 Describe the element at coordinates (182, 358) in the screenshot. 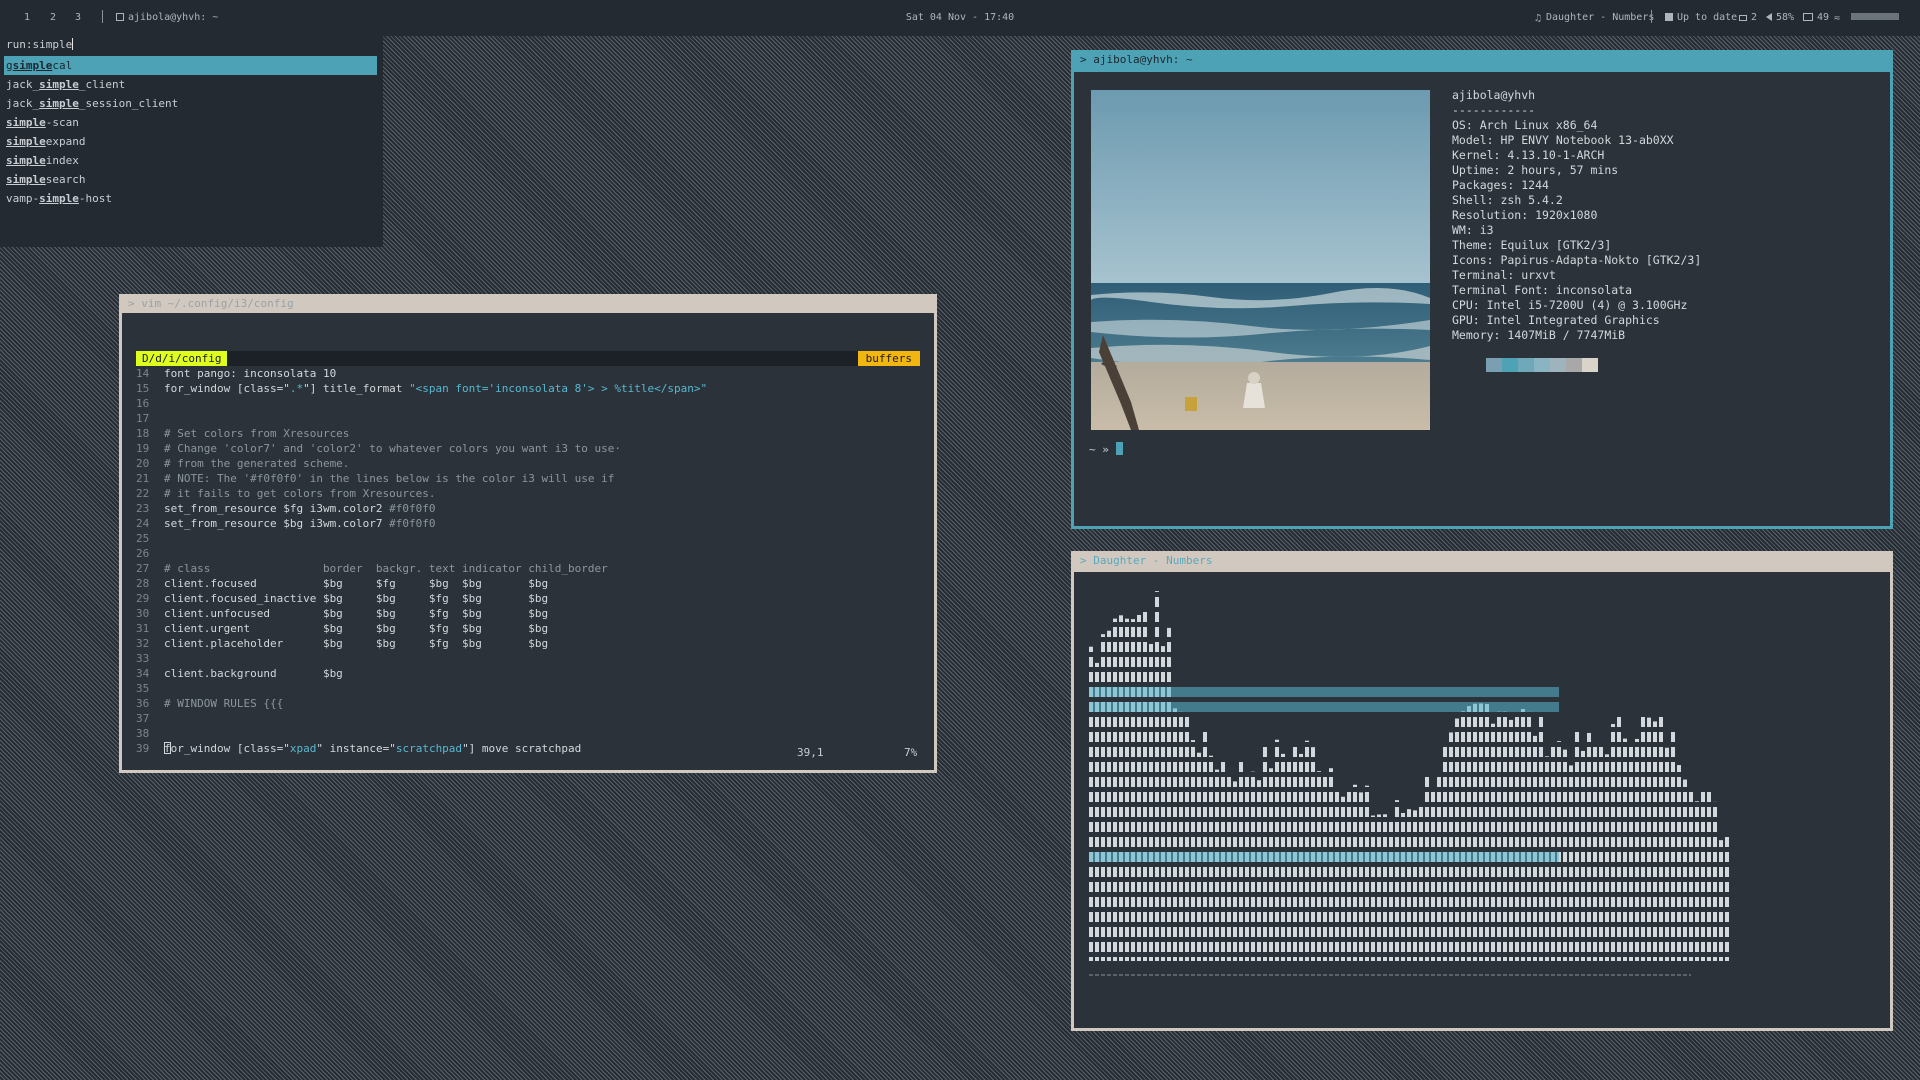

I see `file-tab: D/d/i/config` at that location.